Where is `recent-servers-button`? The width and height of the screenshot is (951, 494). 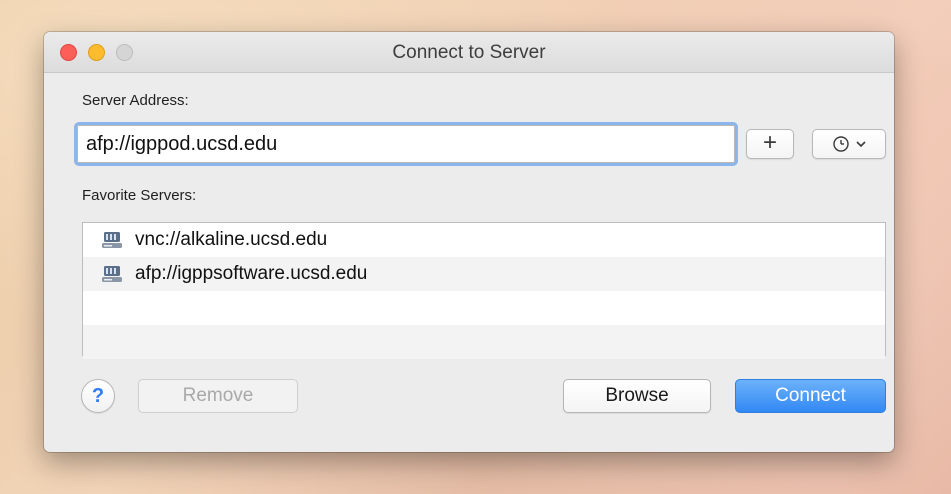
recent-servers-button is located at coordinates (849, 144).